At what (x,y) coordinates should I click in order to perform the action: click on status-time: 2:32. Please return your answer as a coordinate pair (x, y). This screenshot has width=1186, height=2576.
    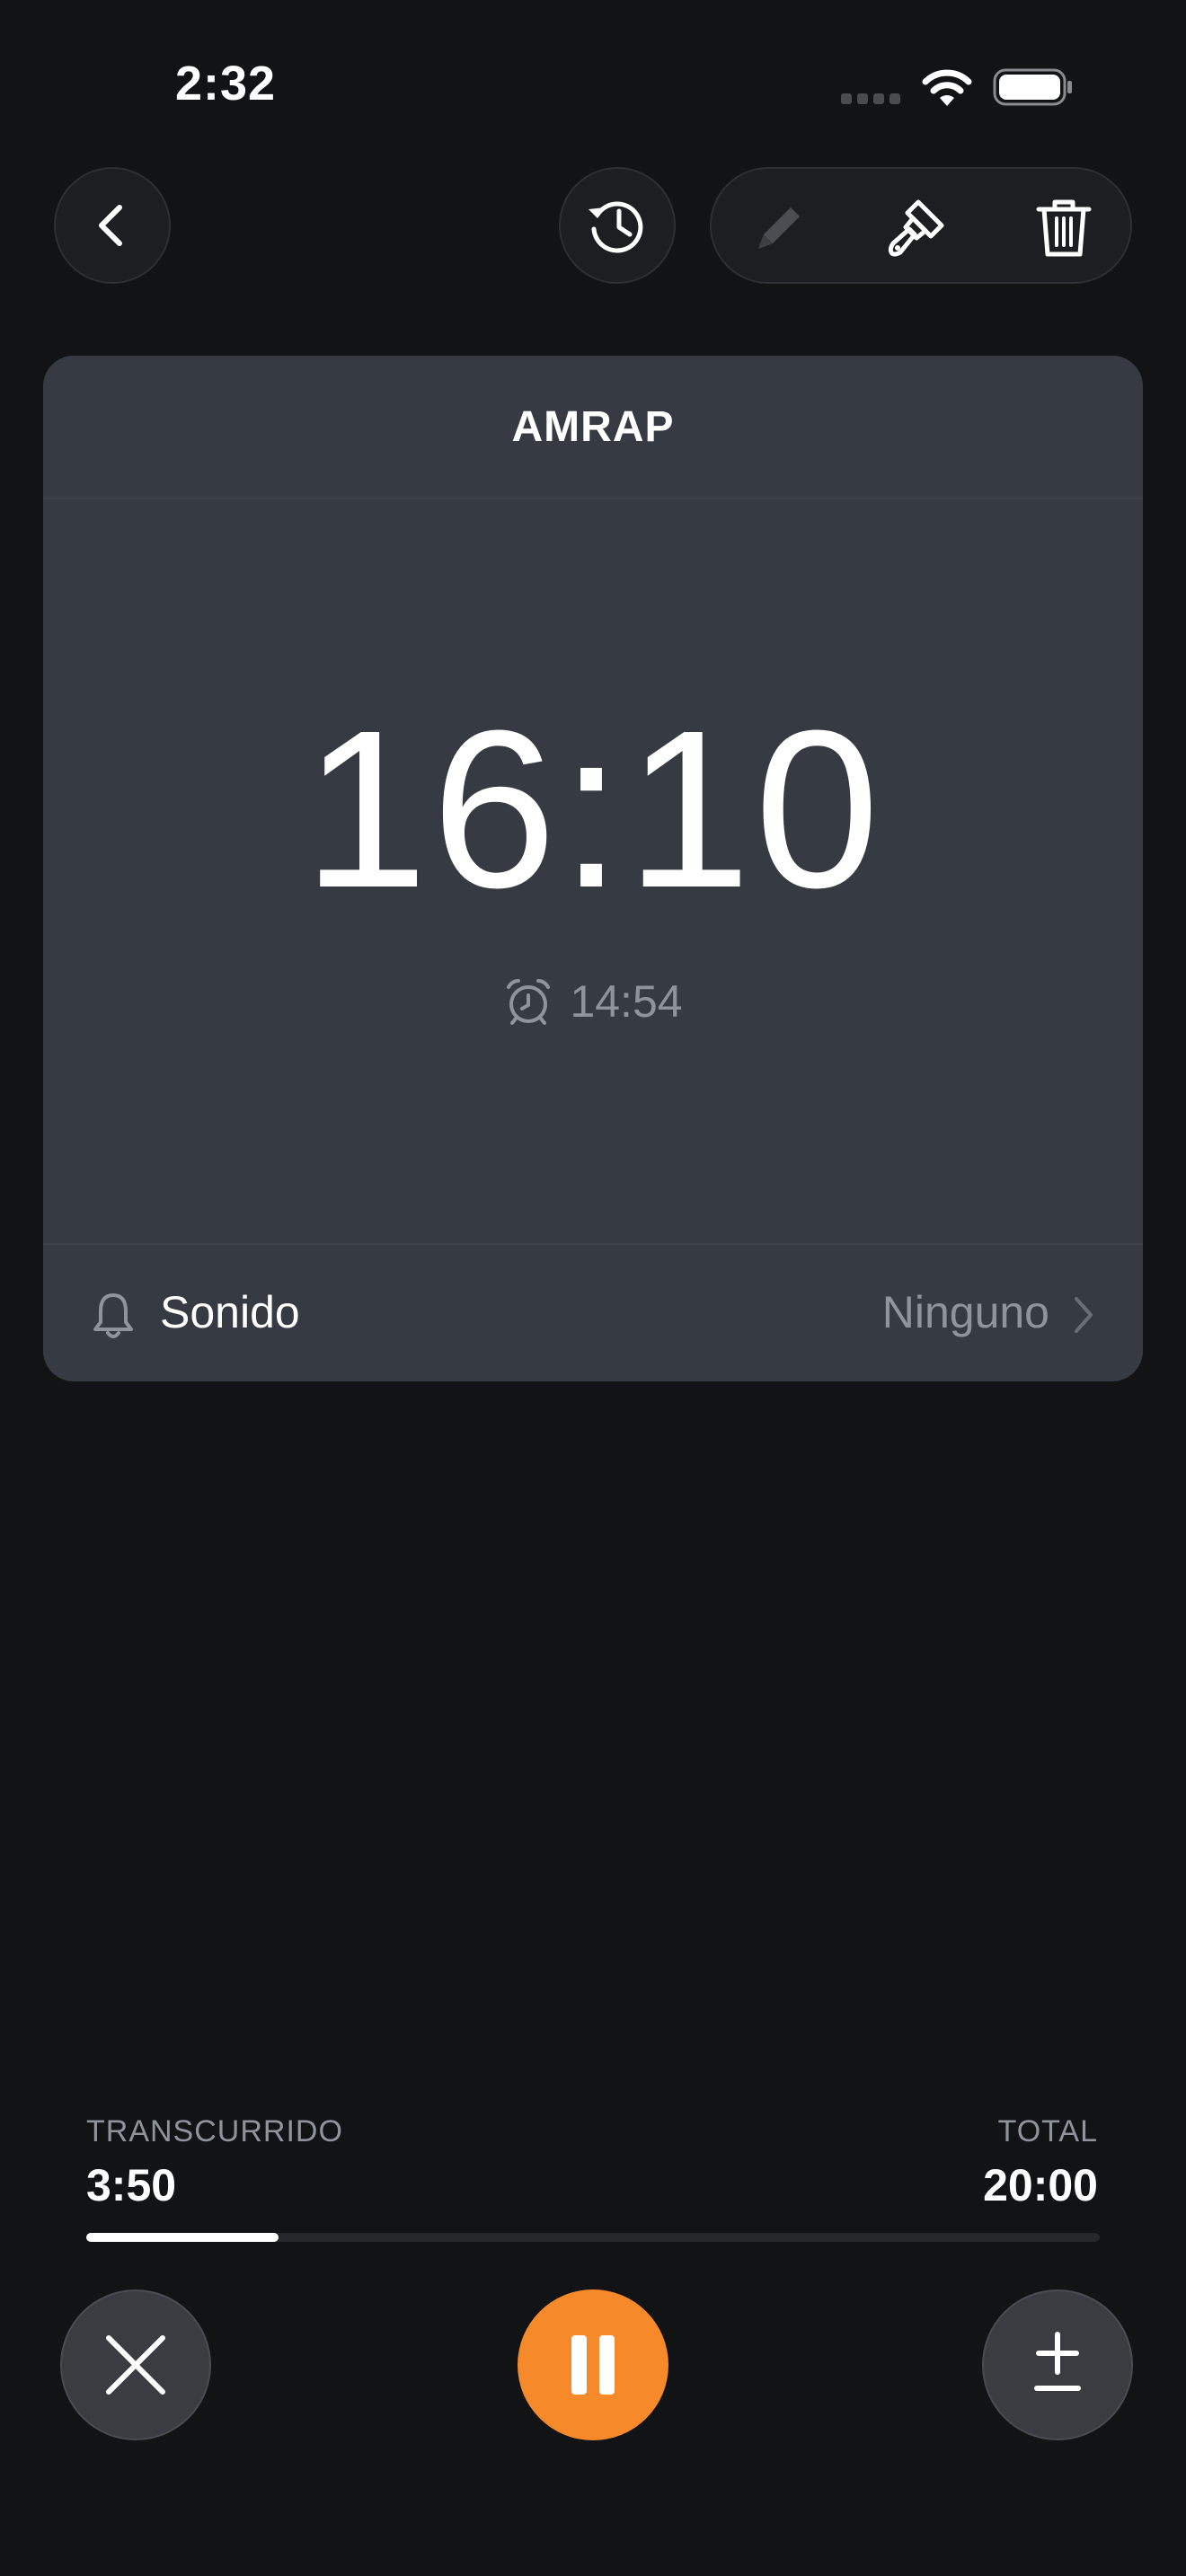
    Looking at the image, I should click on (226, 83).